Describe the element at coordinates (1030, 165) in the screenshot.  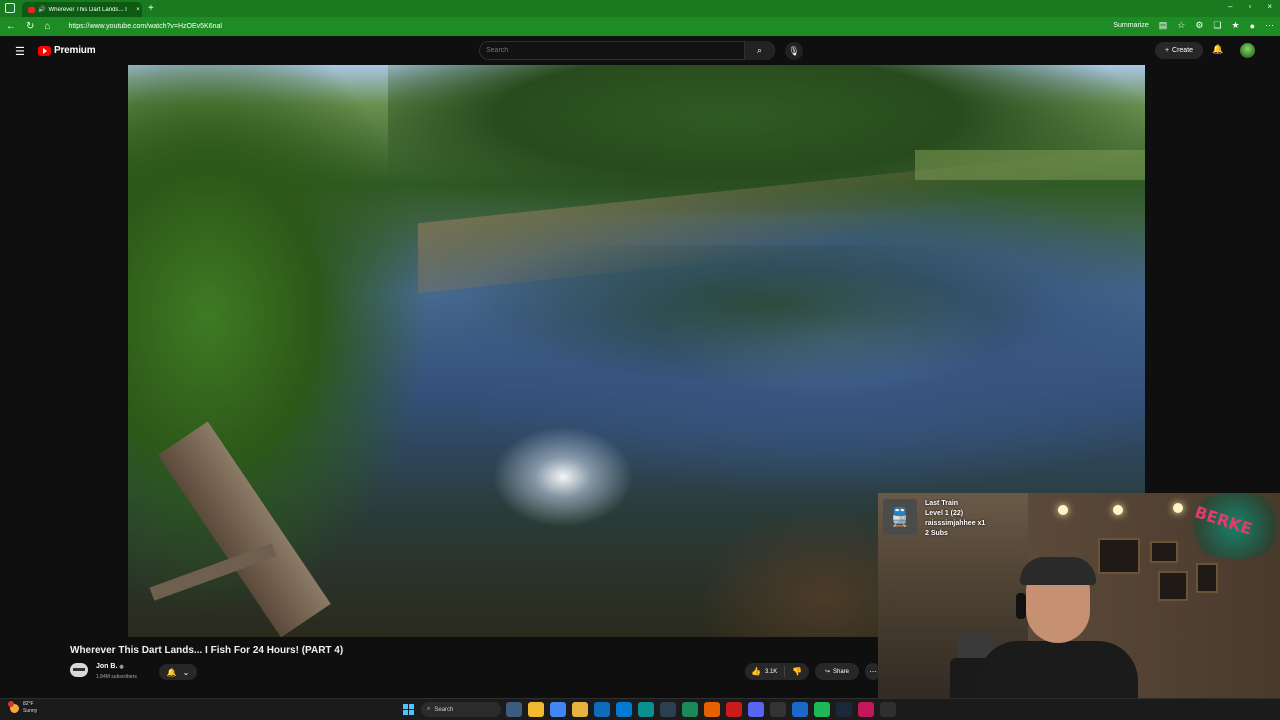
I see `video-frame-grass` at that location.